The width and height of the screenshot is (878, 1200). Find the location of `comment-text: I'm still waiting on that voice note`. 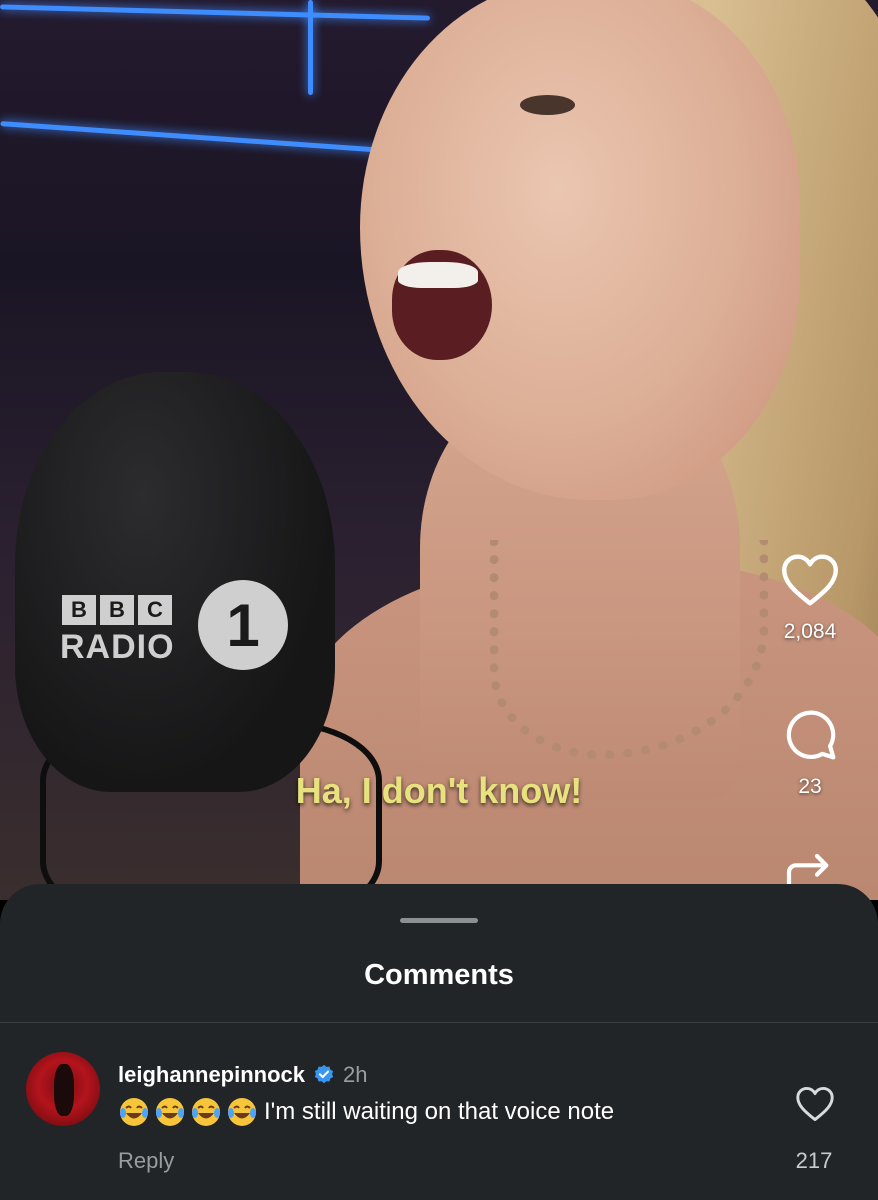

comment-text: I'm still waiting on that voice note is located at coordinates (439, 1111).